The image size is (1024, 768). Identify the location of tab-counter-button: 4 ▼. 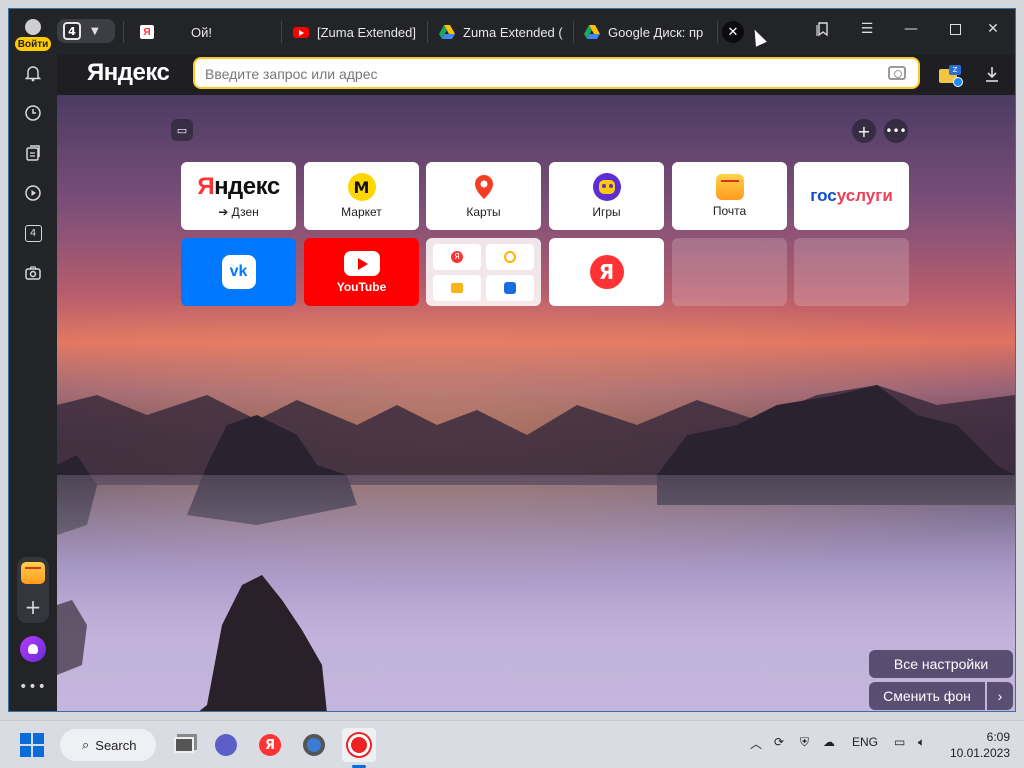
(86, 31).